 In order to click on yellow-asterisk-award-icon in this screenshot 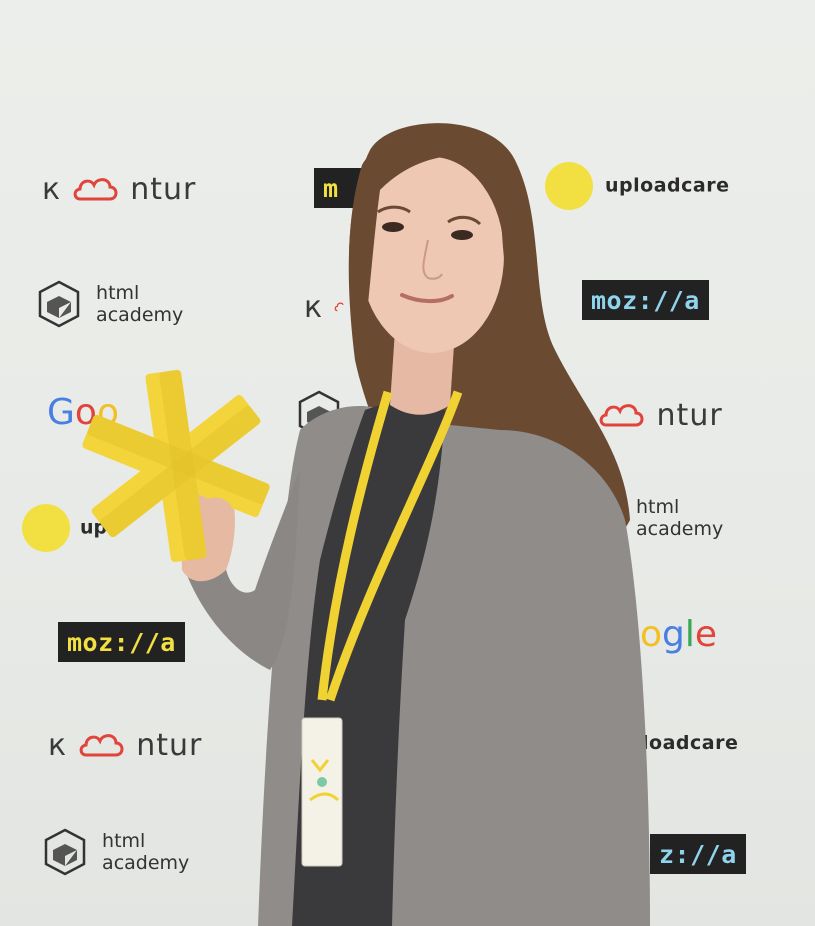, I will do `click(176, 466)`.